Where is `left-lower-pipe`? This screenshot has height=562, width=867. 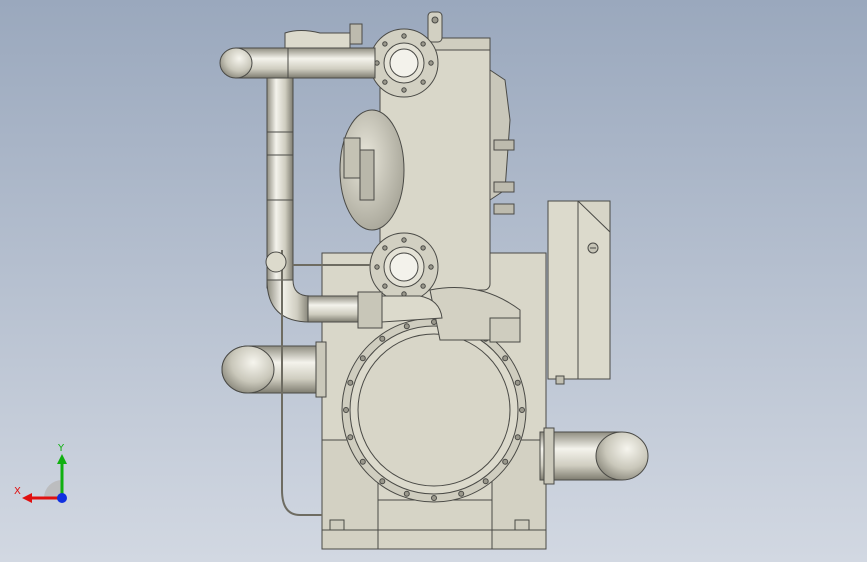 left-lower-pipe is located at coordinates (274, 369).